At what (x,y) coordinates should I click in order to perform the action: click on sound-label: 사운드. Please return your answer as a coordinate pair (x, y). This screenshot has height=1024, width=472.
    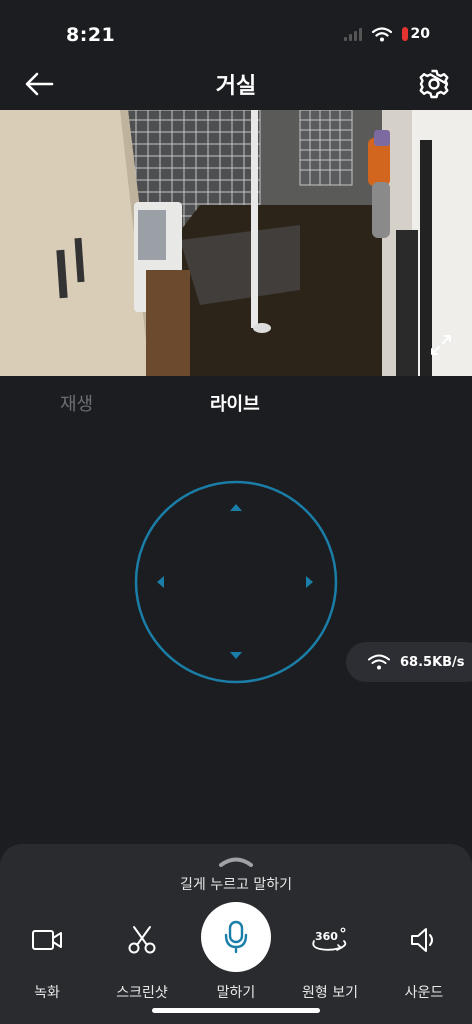
    Looking at the image, I should click on (424, 993).